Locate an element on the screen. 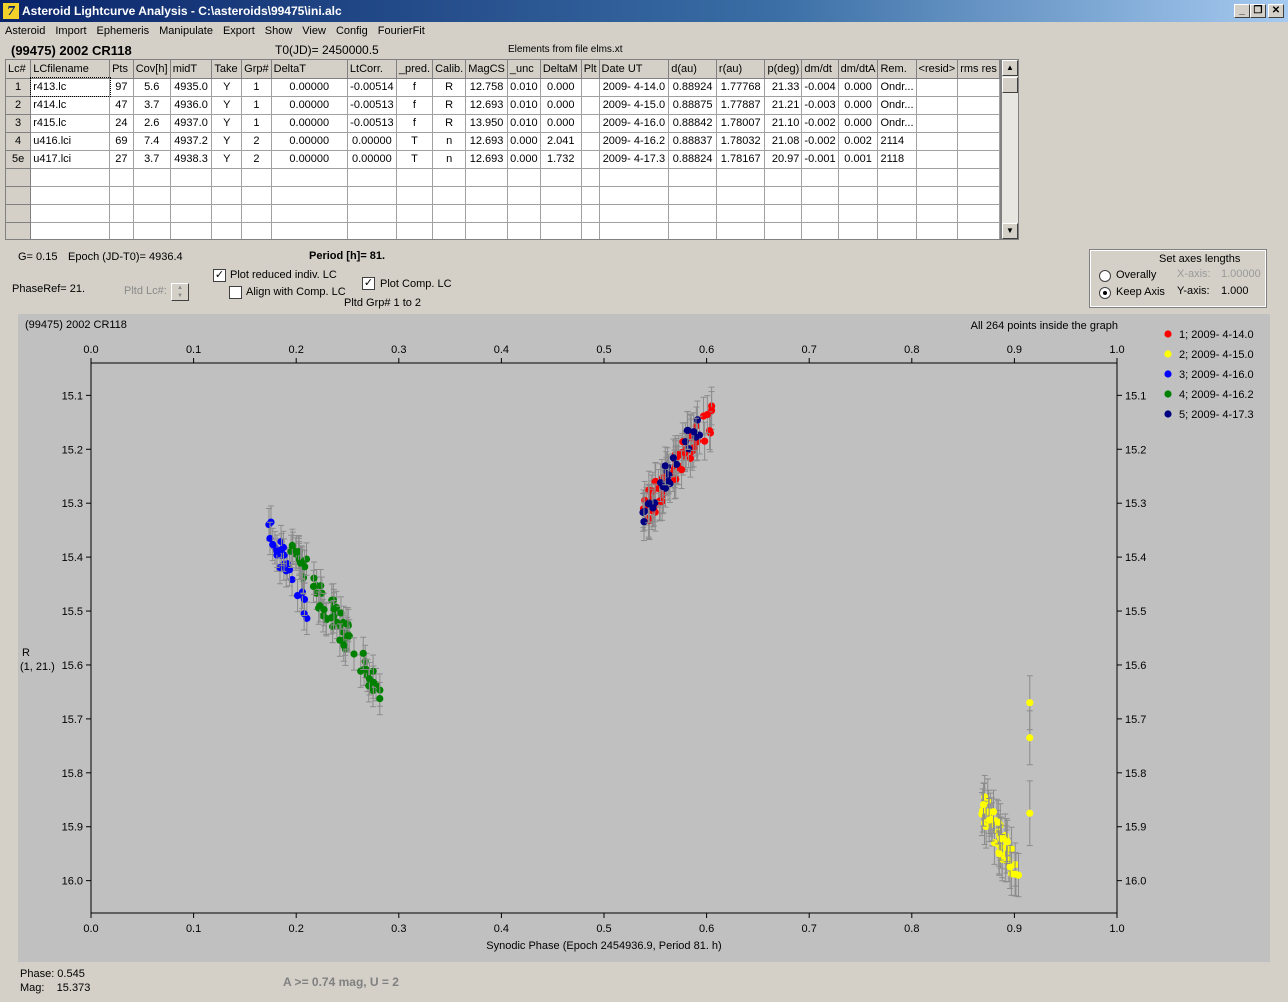  column-header: Grp# is located at coordinates (256, 69).